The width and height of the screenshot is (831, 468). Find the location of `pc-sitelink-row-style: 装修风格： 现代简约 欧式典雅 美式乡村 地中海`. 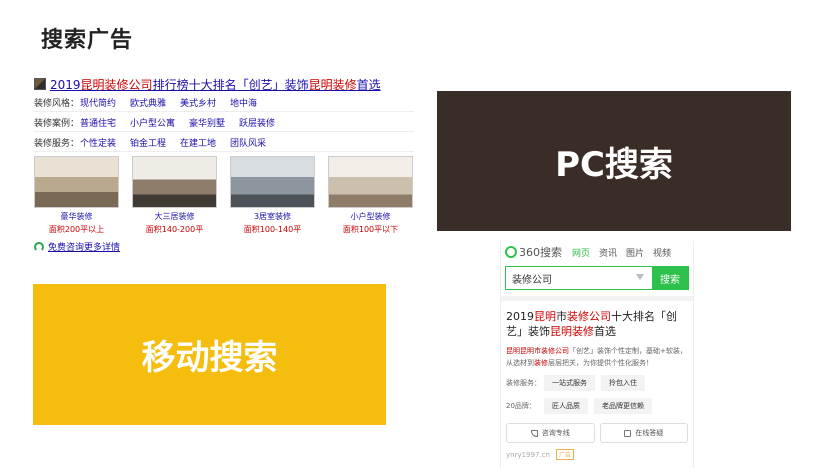

pc-sitelink-row-style: 装修风格： 现代简约 欧式典雅 美式乡村 地中海 is located at coordinates (224, 103).